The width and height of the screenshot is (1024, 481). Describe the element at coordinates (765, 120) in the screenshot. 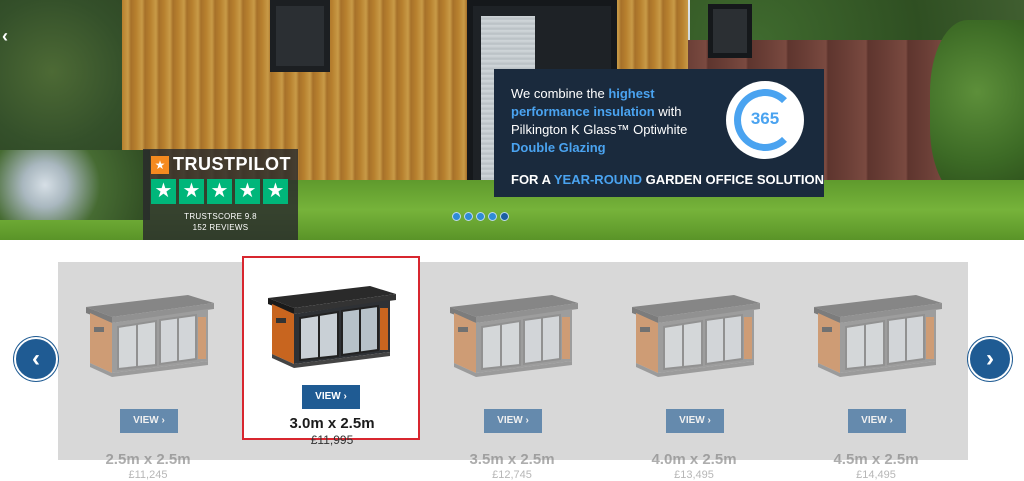

I see `365-badge-icon: 365` at that location.